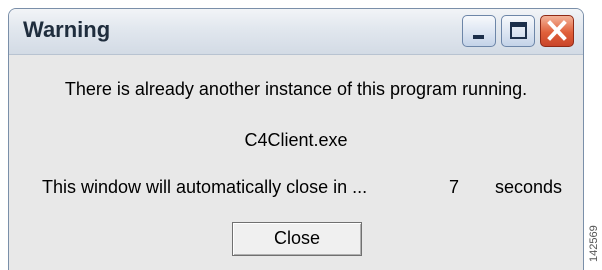  What do you see at coordinates (67, 29) in the screenshot?
I see `window-title: Warning` at bounding box center [67, 29].